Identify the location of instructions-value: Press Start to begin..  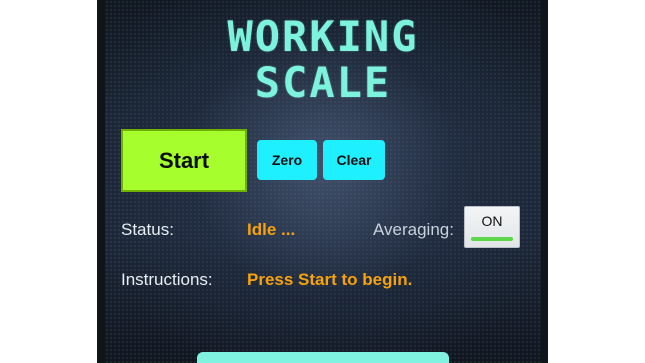
(330, 279).